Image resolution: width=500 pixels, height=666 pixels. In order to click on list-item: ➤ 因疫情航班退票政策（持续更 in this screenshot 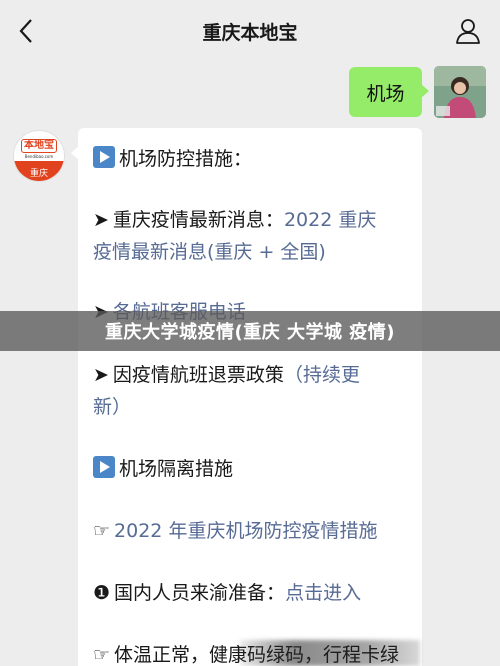, I will do `click(253, 375)`.